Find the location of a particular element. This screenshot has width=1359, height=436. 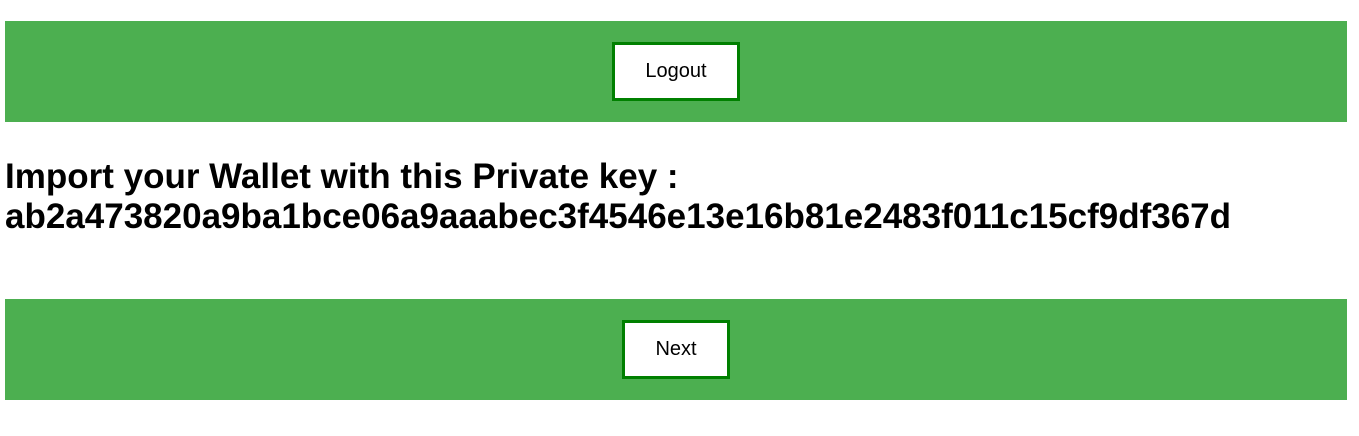

logout-button: Logout is located at coordinates (676, 71).